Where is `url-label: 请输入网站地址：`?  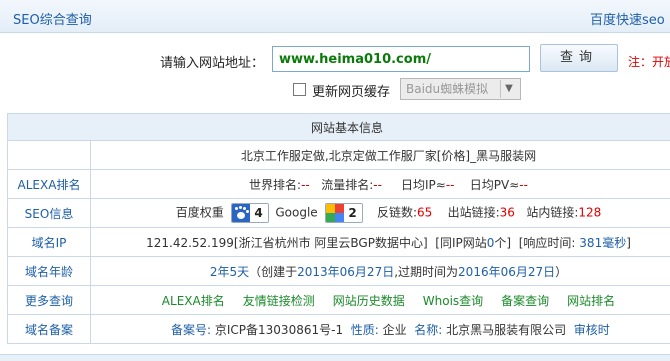 url-label: 请输入网站地址： is located at coordinates (212, 61).